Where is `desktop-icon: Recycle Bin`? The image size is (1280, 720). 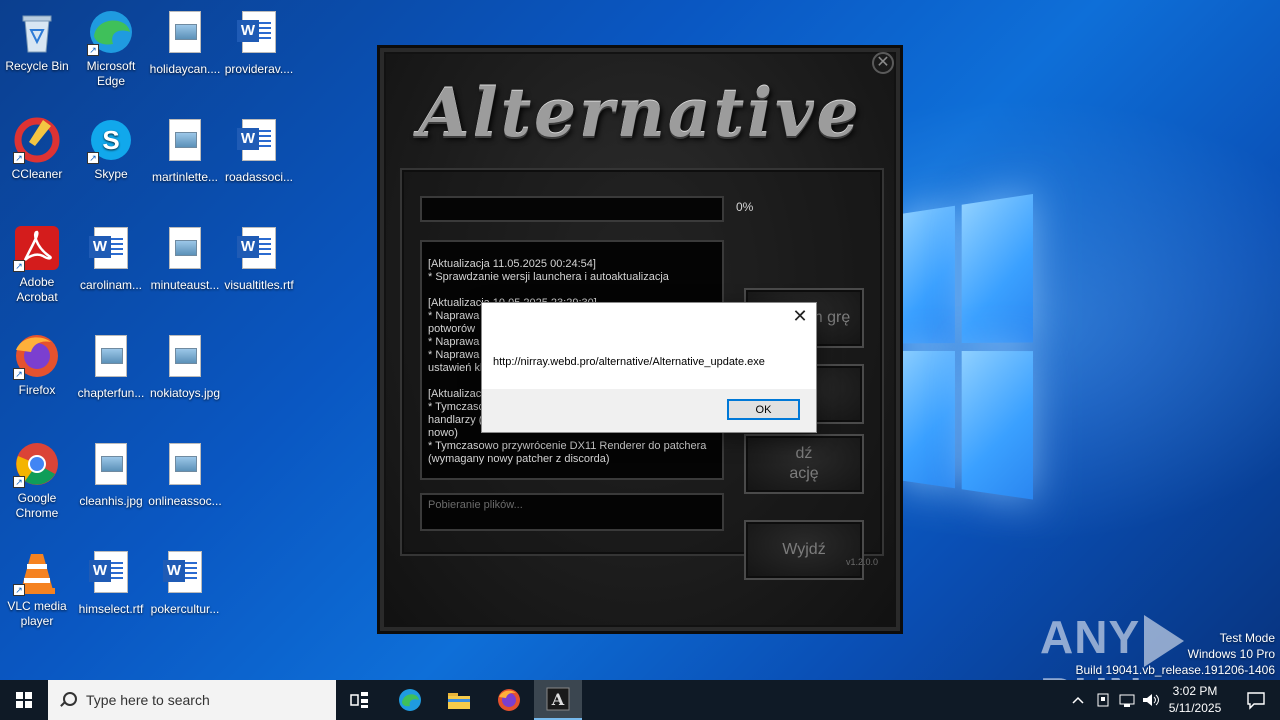 desktop-icon: Recycle Bin is located at coordinates (37, 41).